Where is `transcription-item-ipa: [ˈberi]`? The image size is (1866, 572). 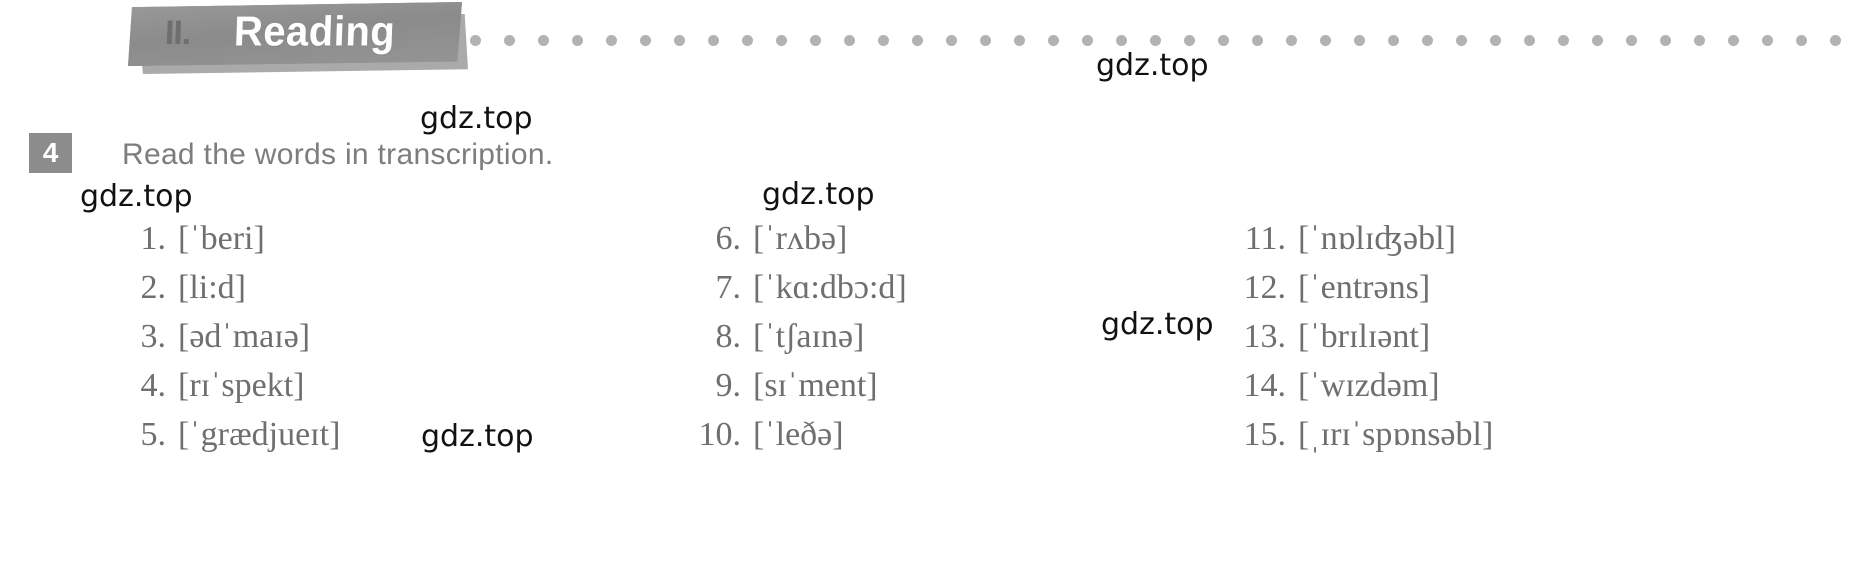 transcription-item-ipa: [ˈberi] is located at coordinates (221, 238).